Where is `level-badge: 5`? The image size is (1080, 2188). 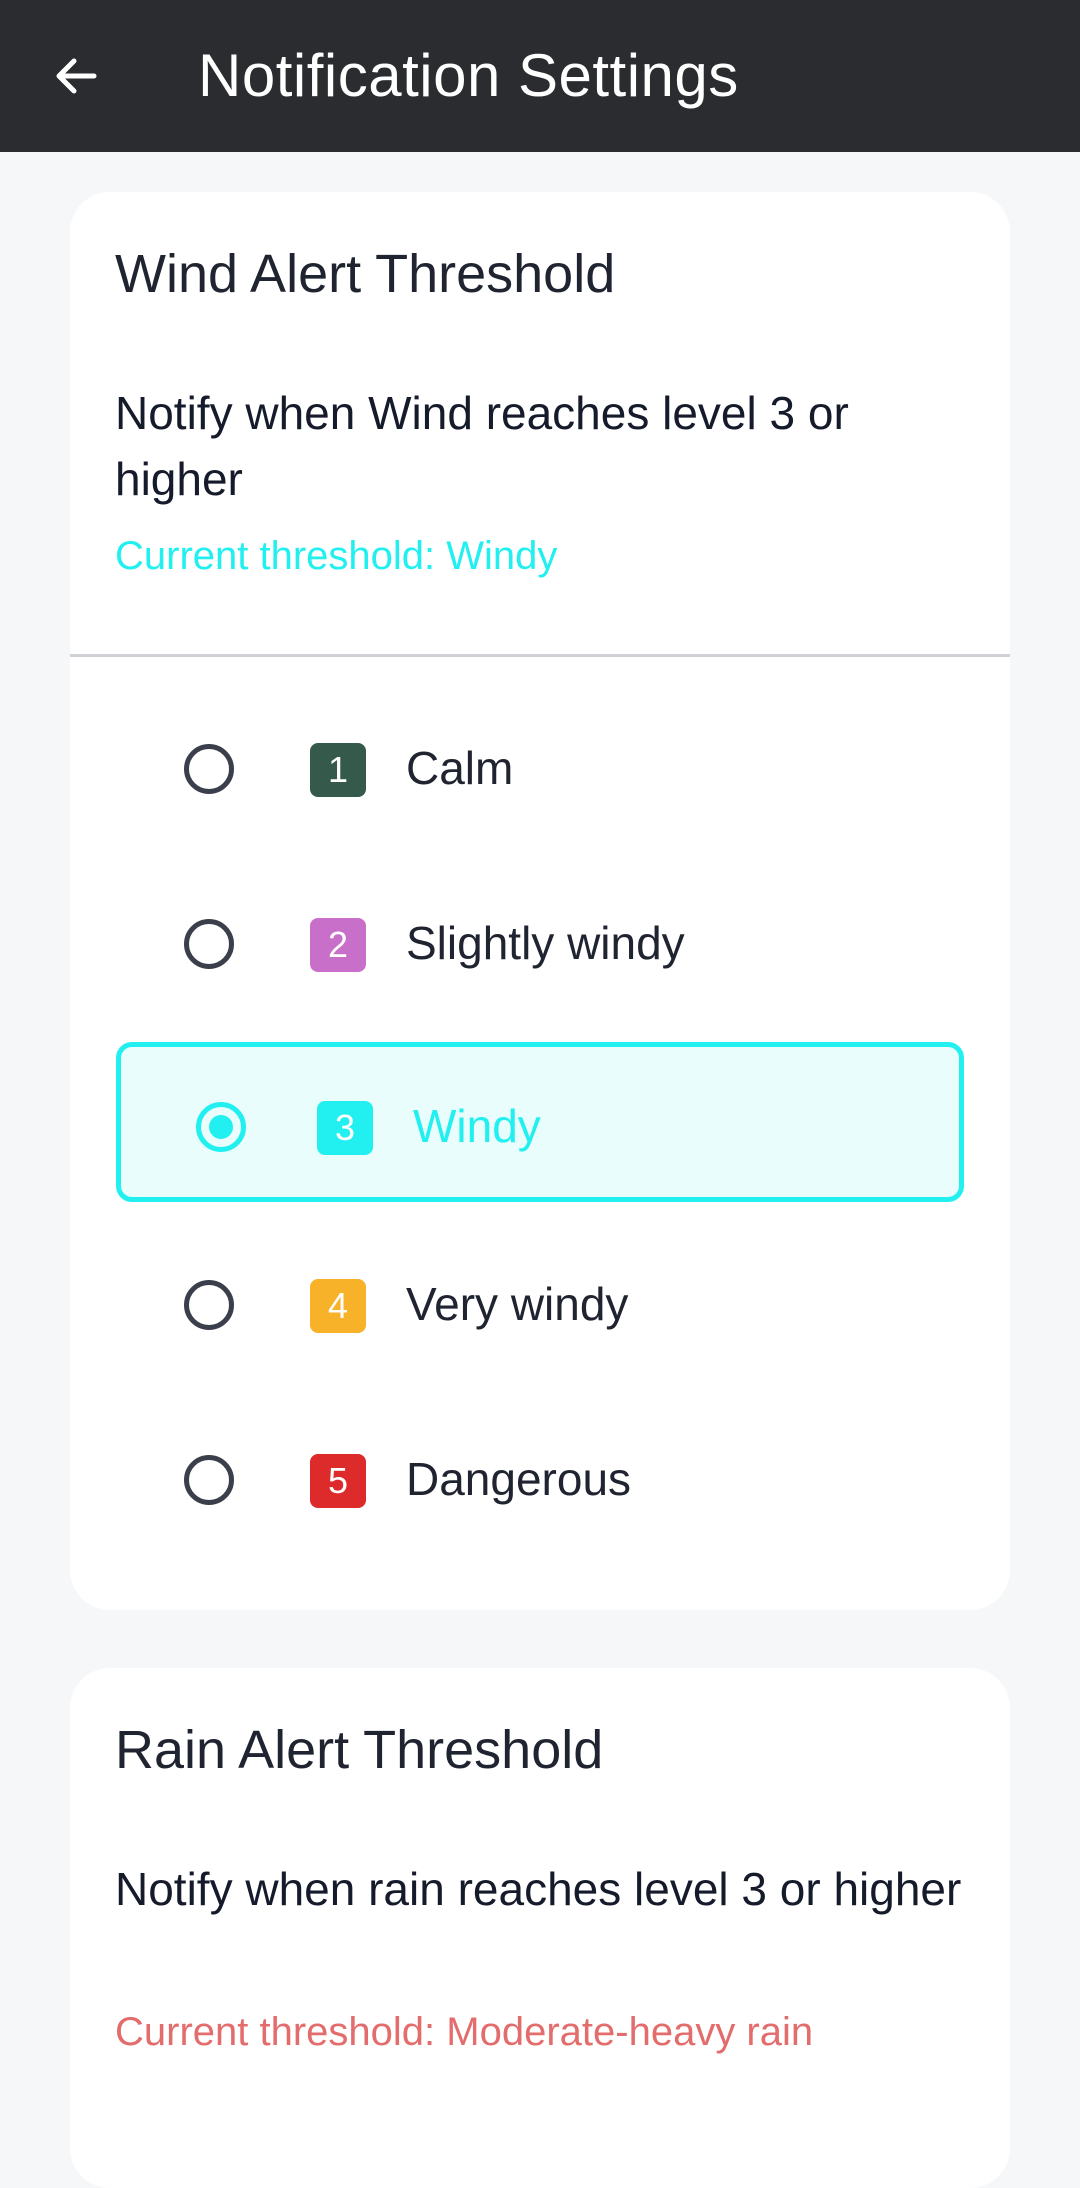
level-badge: 5 is located at coordinates (338, 1481).